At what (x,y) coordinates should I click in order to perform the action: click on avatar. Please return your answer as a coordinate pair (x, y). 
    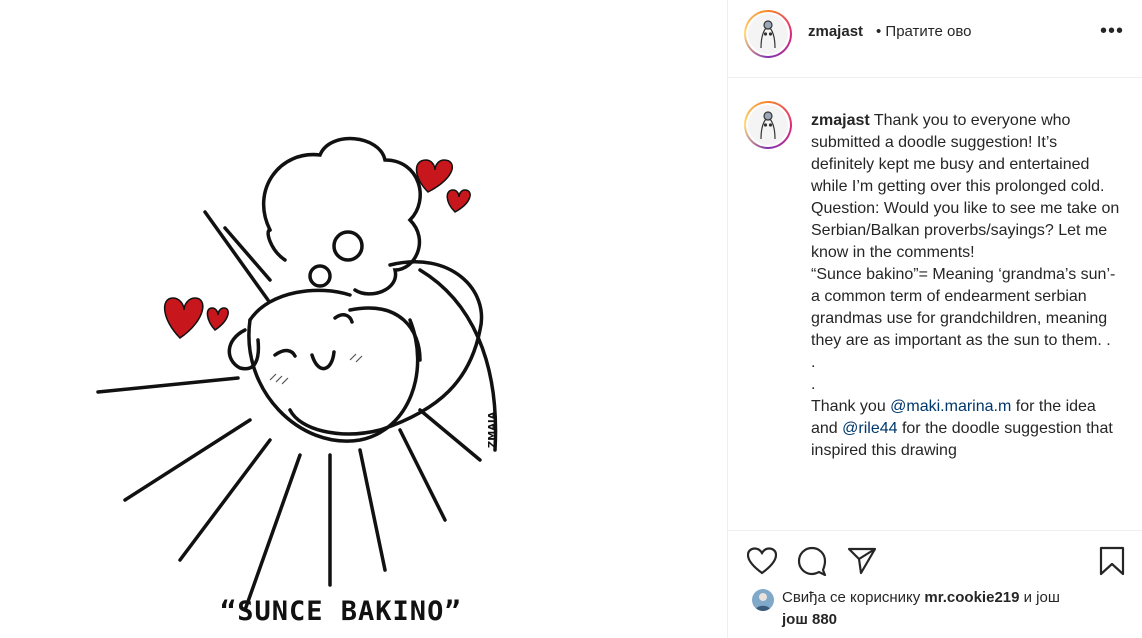
    Looking at the image, I should click on (768, 34).